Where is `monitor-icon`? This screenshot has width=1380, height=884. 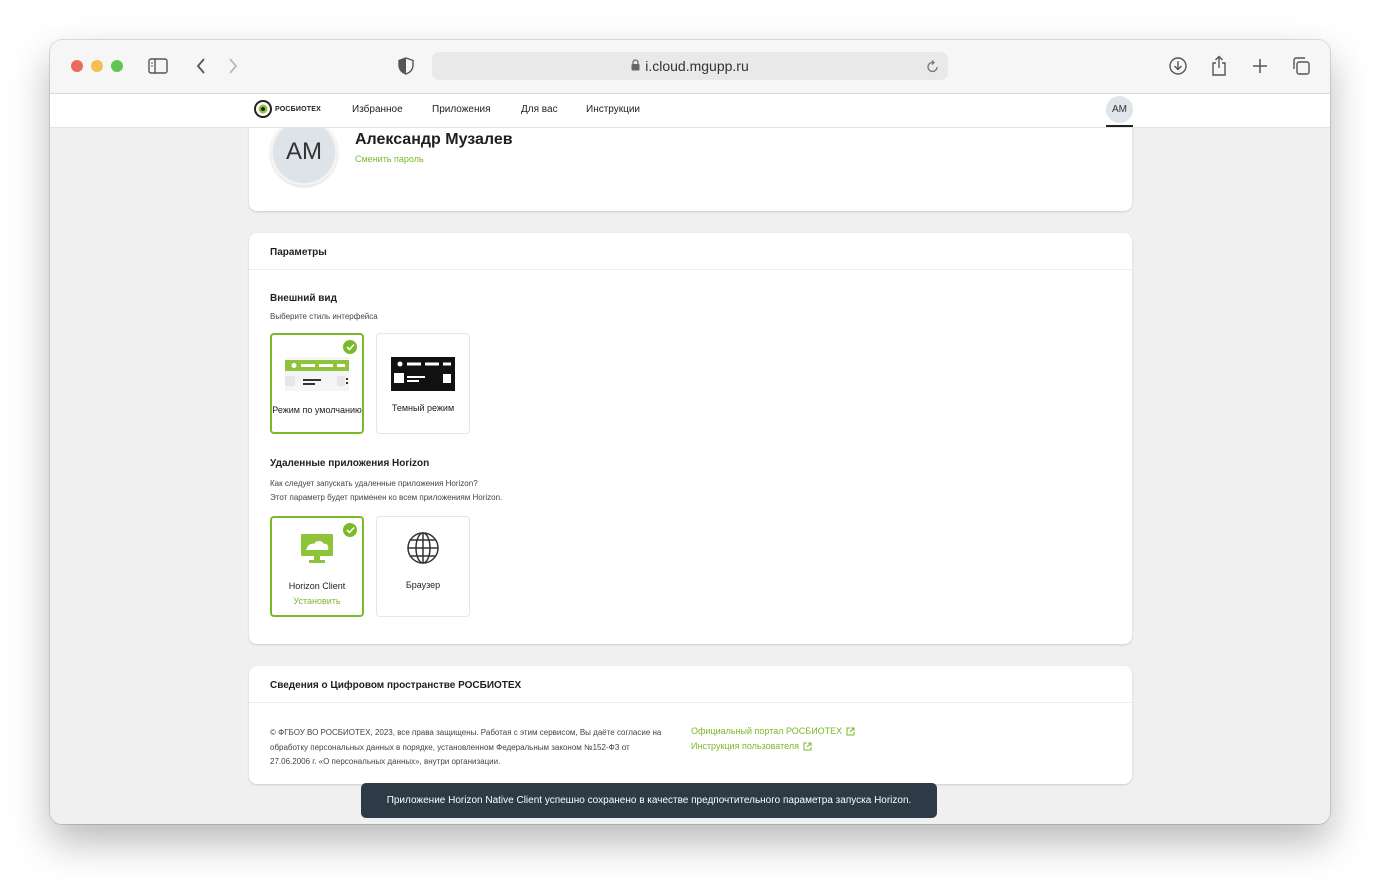
monitor-icon is located at coordinates (317, 549).